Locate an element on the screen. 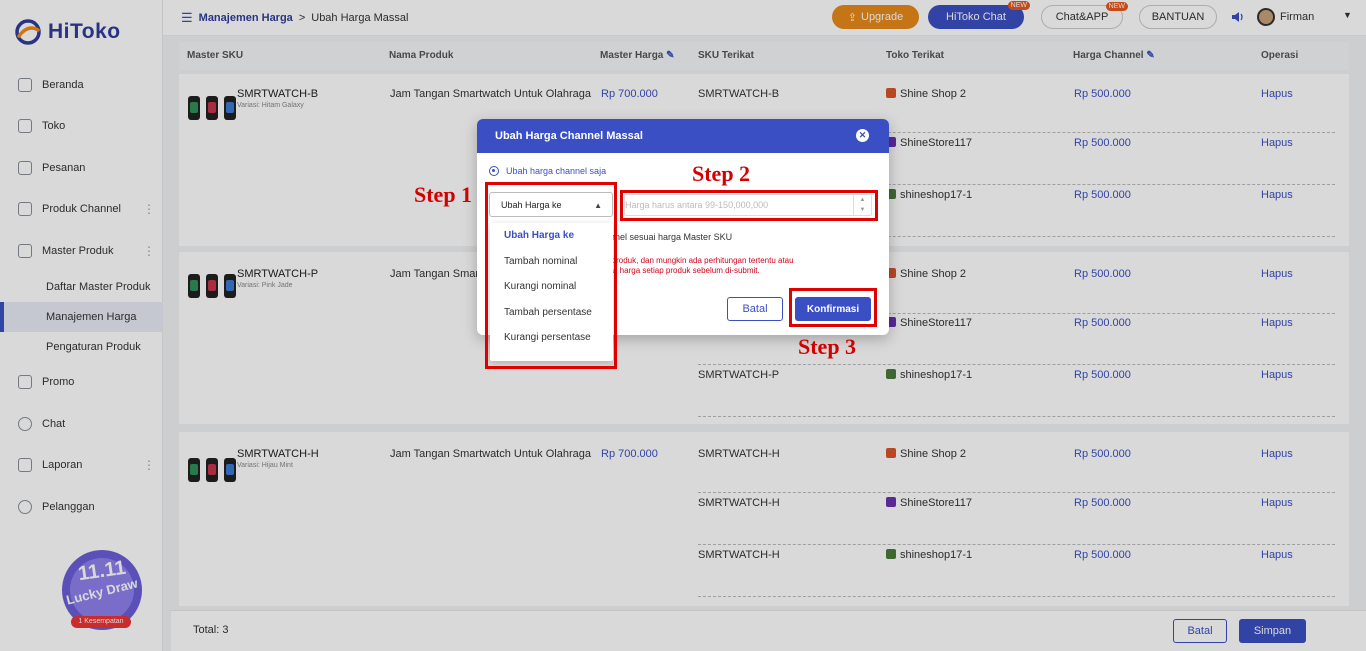 The height and width of the screenshot is (651, 1366). step3-label: Step 3 is located at coordinates (827, 346).